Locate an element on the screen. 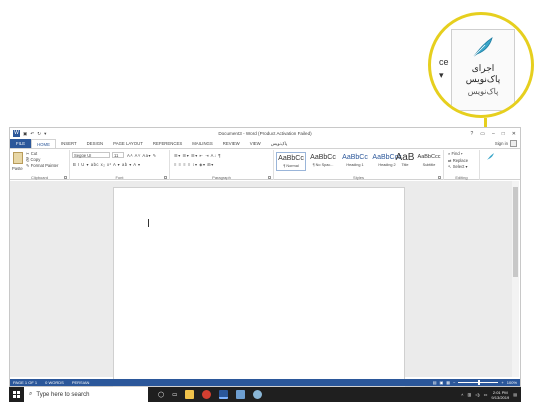  tab-paknevis: پاک‌نویس is located at coordinates (279, 143).